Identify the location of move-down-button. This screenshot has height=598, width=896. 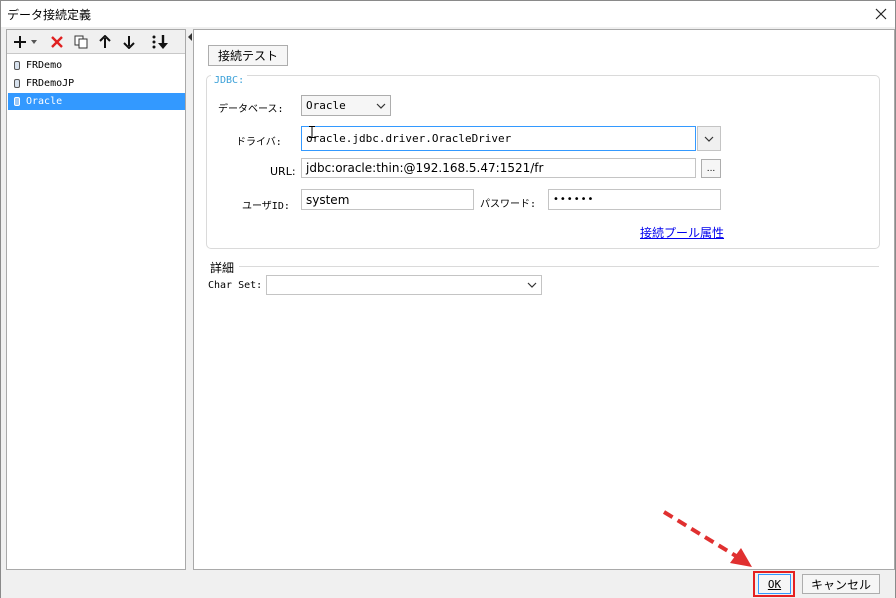
(129, 42).